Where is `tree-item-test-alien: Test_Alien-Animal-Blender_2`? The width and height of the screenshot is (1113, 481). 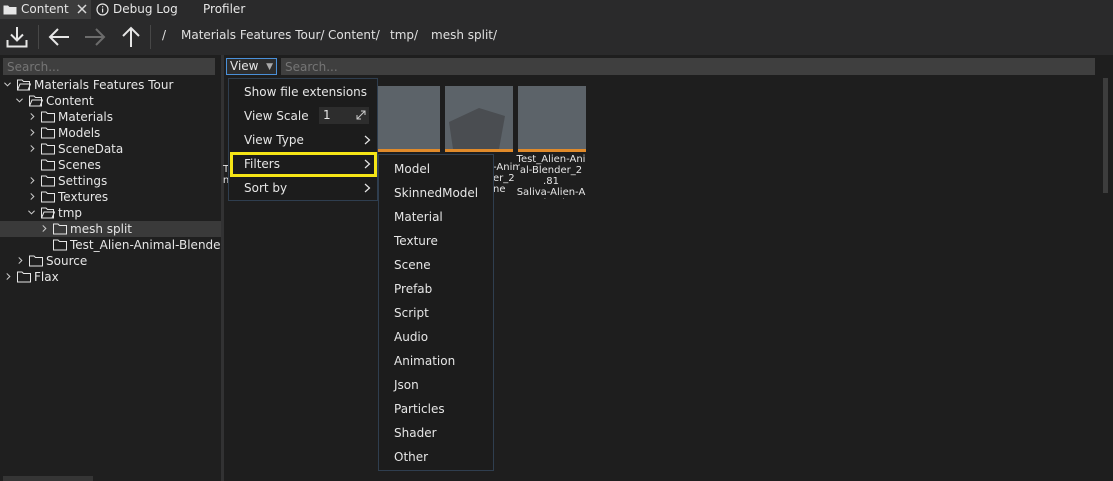
tree-item-test-alien: Test_Alien-Animal-Blender_2 is located at coordinates (110, 245).